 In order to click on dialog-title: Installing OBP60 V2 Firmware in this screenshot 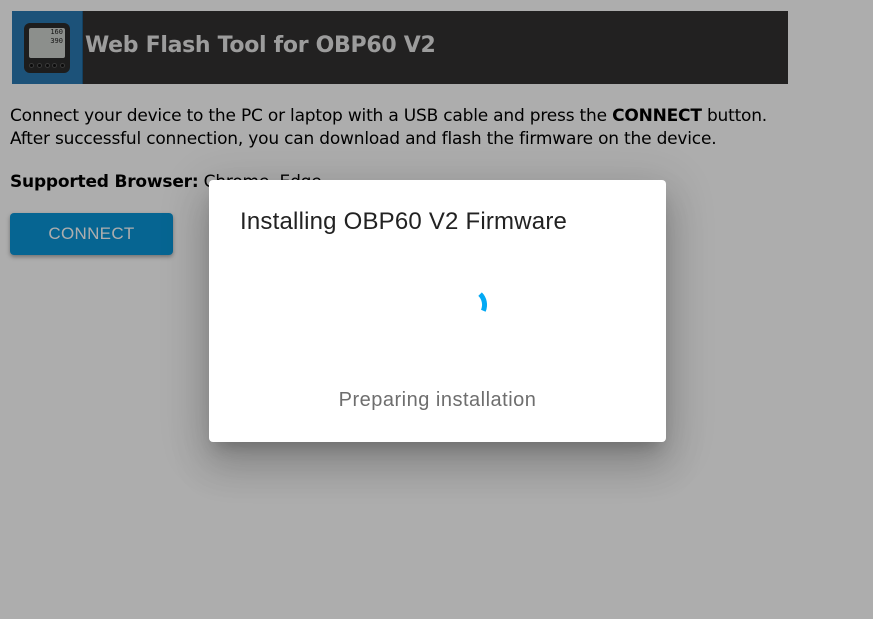, I will do `click(404, 221)`.